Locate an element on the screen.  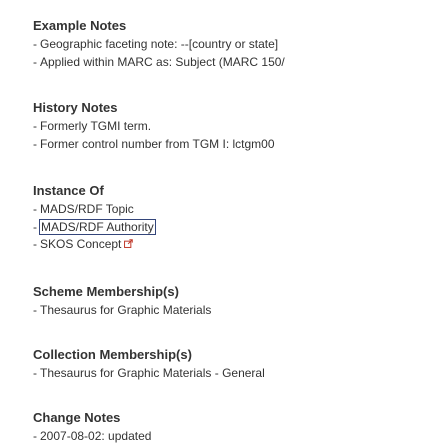
scheme-membership-item: - Thesaurus for Graphic Materials is located at coordinates (122, 310).